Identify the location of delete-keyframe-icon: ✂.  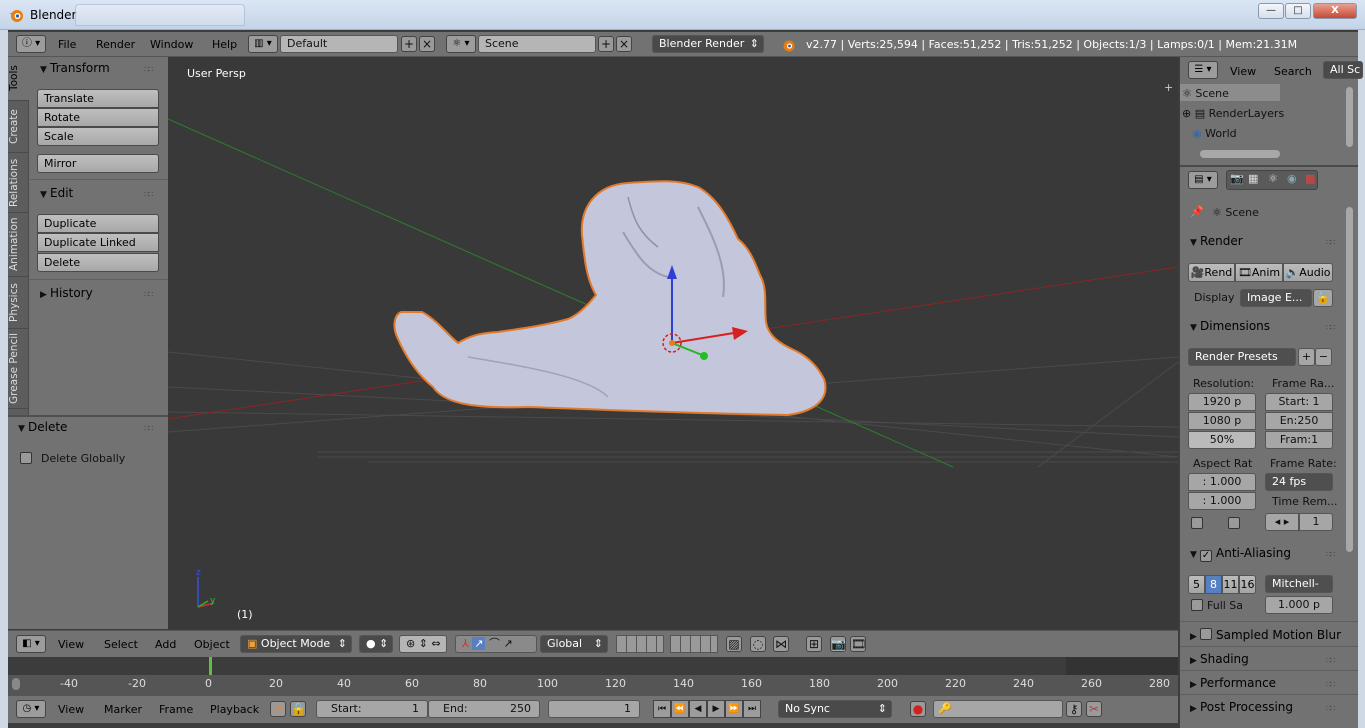
(1094, 709).